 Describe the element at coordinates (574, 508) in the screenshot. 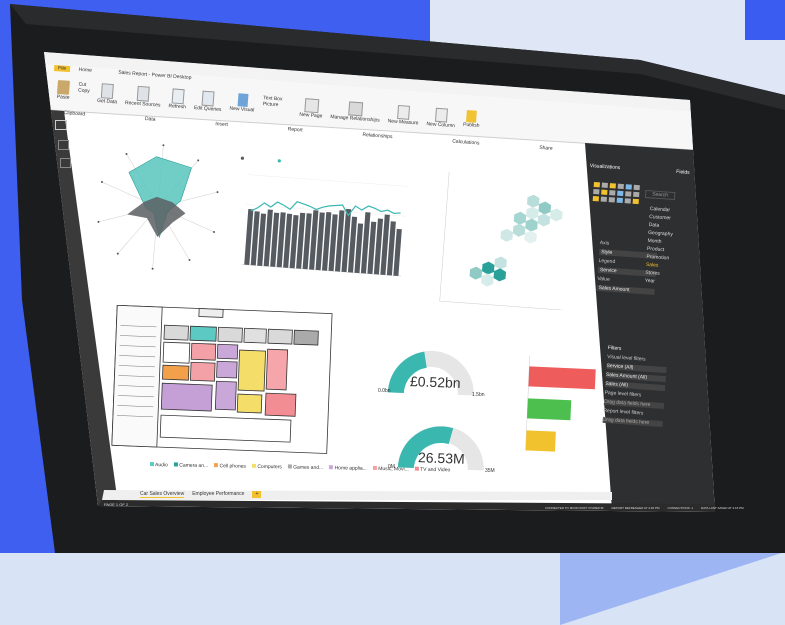

I see `status-connected: CONNECTED TO MICROSOFT POWER BI` at that location.